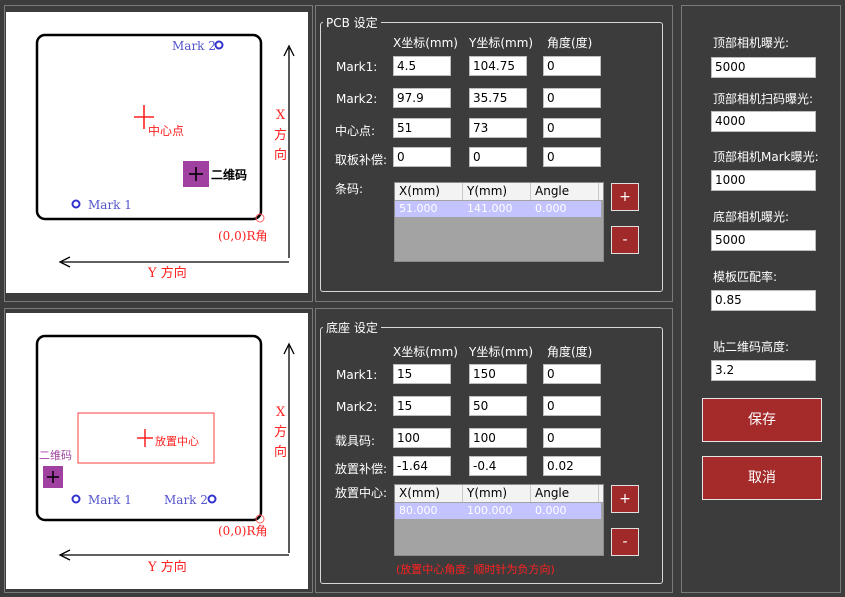  Describe the element at coordinates (762, 478) in the screenshot. I see `cancel-button: 取消` at that location.